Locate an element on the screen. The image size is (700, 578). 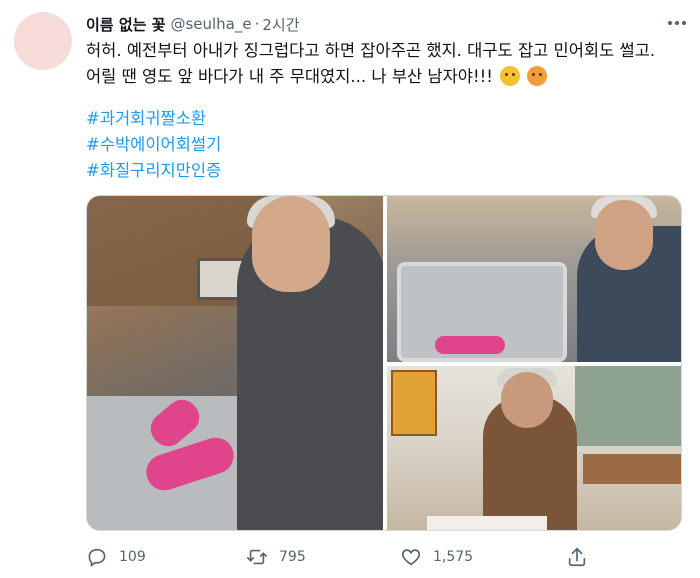
display-name: 이름 없는 꽃 is located at coordinates (125, 24).